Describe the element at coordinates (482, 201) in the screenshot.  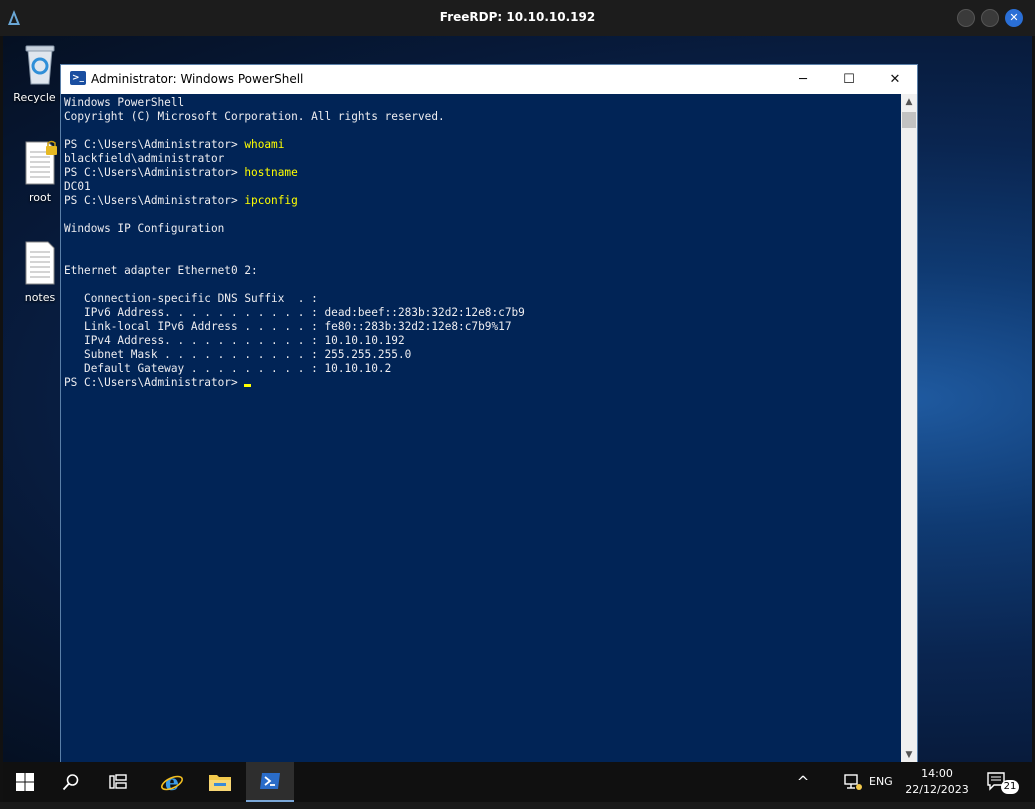
I see `console-prompt-line: PS C:\Users\Administrator> ipconfig` at that location.